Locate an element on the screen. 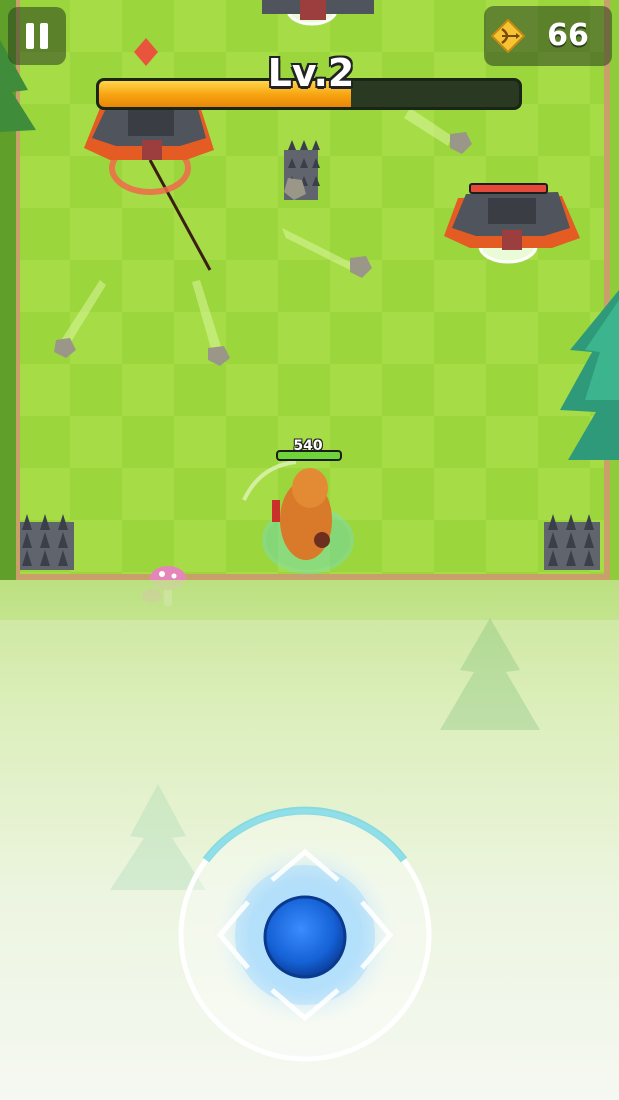 This screenshot has width=619, height=1100. player-health-fill is located at coordinates (309, 455).